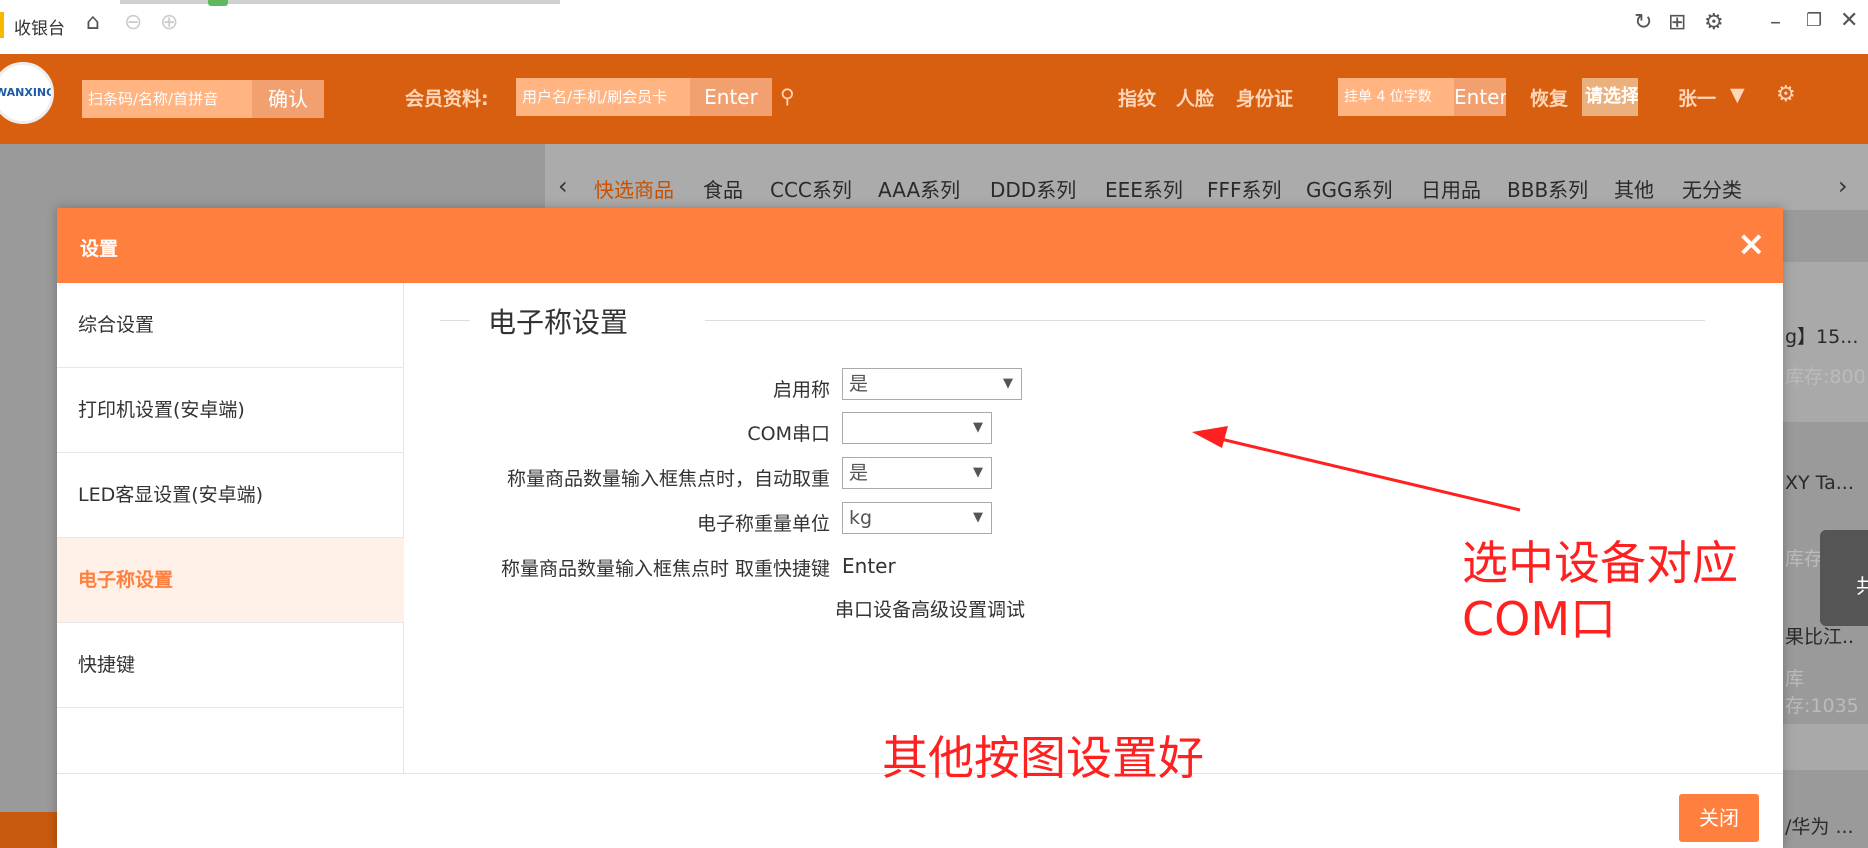  I want to click on annotation-callout-line: COM口, so click(1539, 619).